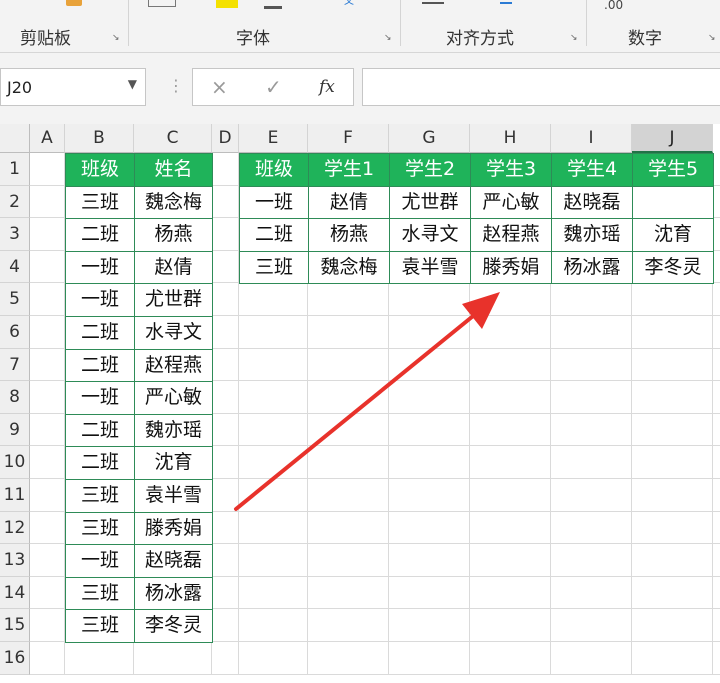  I want to click on row-header-16: 16, so click(15, 658).